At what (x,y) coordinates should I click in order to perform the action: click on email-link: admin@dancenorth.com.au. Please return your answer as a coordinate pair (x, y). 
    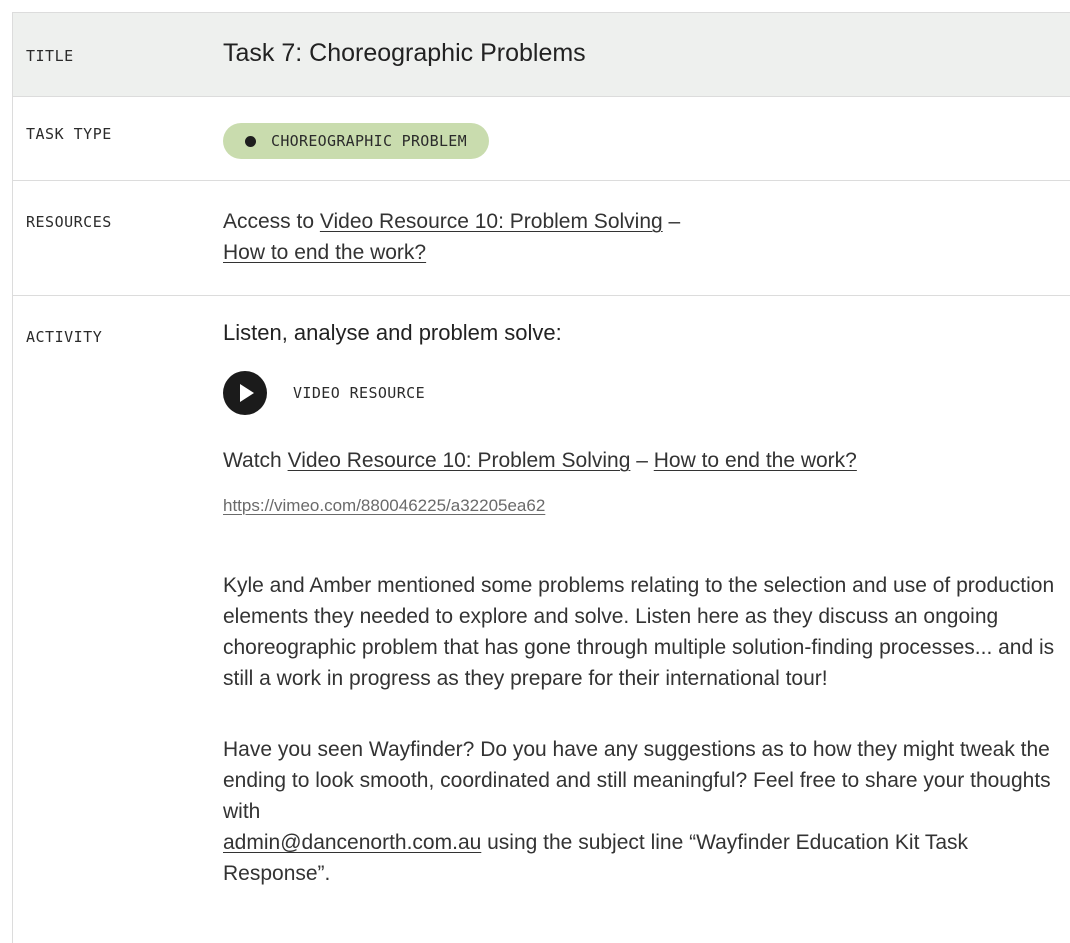
    Looking at the image, I should click on (352, 842).